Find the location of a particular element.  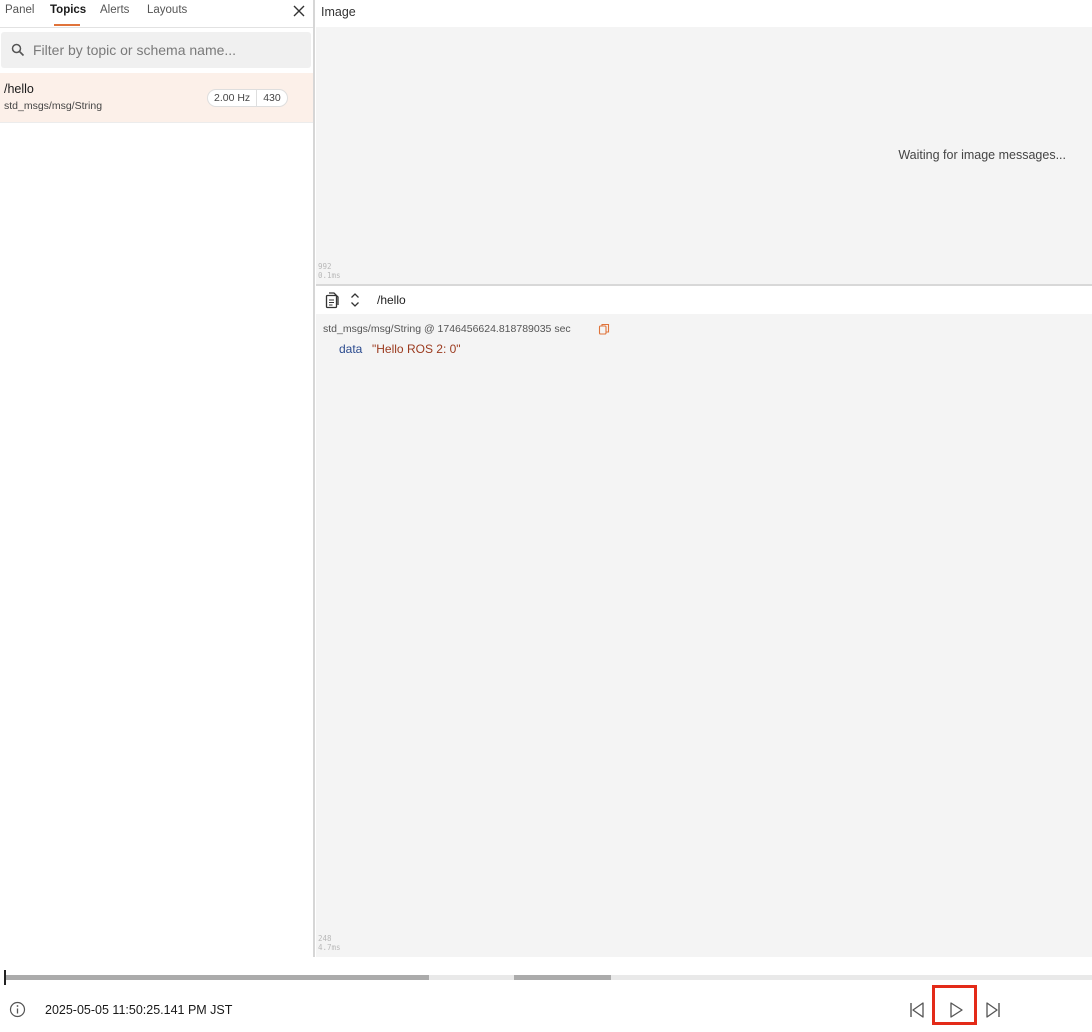

raw-perf-time: 4.7ms is located at coordinates (329, 947).